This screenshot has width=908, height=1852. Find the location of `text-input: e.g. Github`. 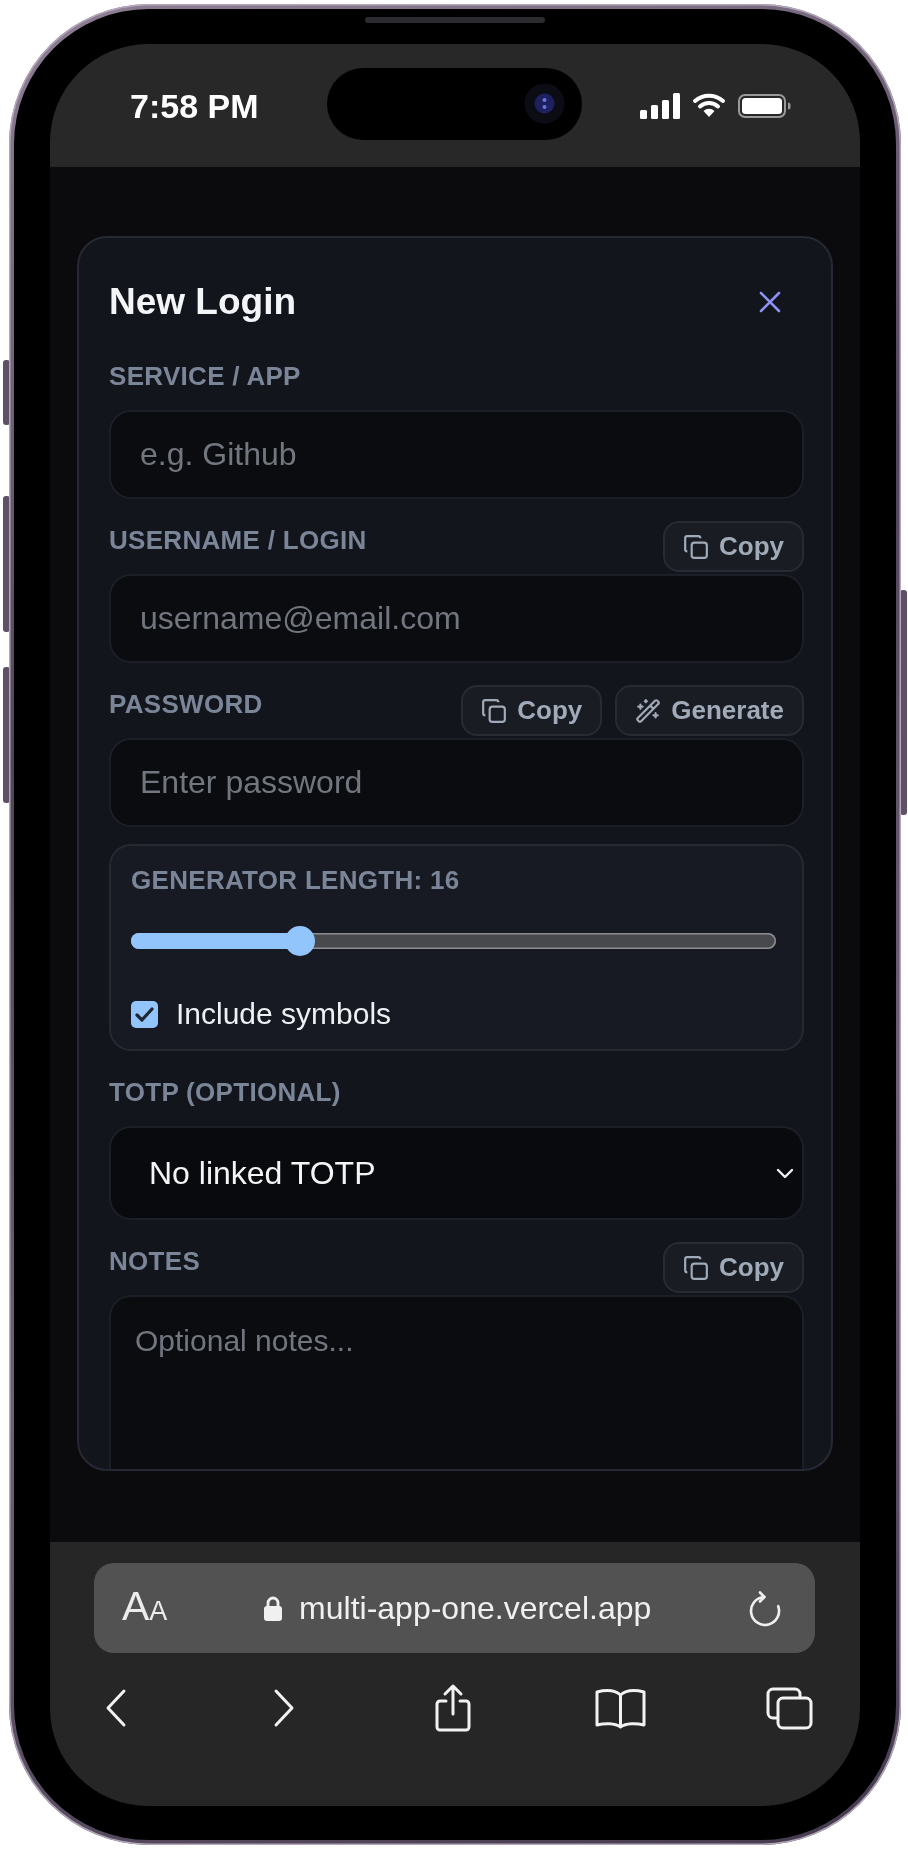

text-input: e.g. Github is located at coordinates (456, 454).